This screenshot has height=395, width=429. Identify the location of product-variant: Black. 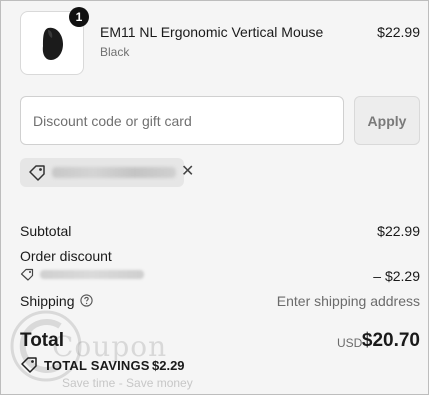
(115, 52).